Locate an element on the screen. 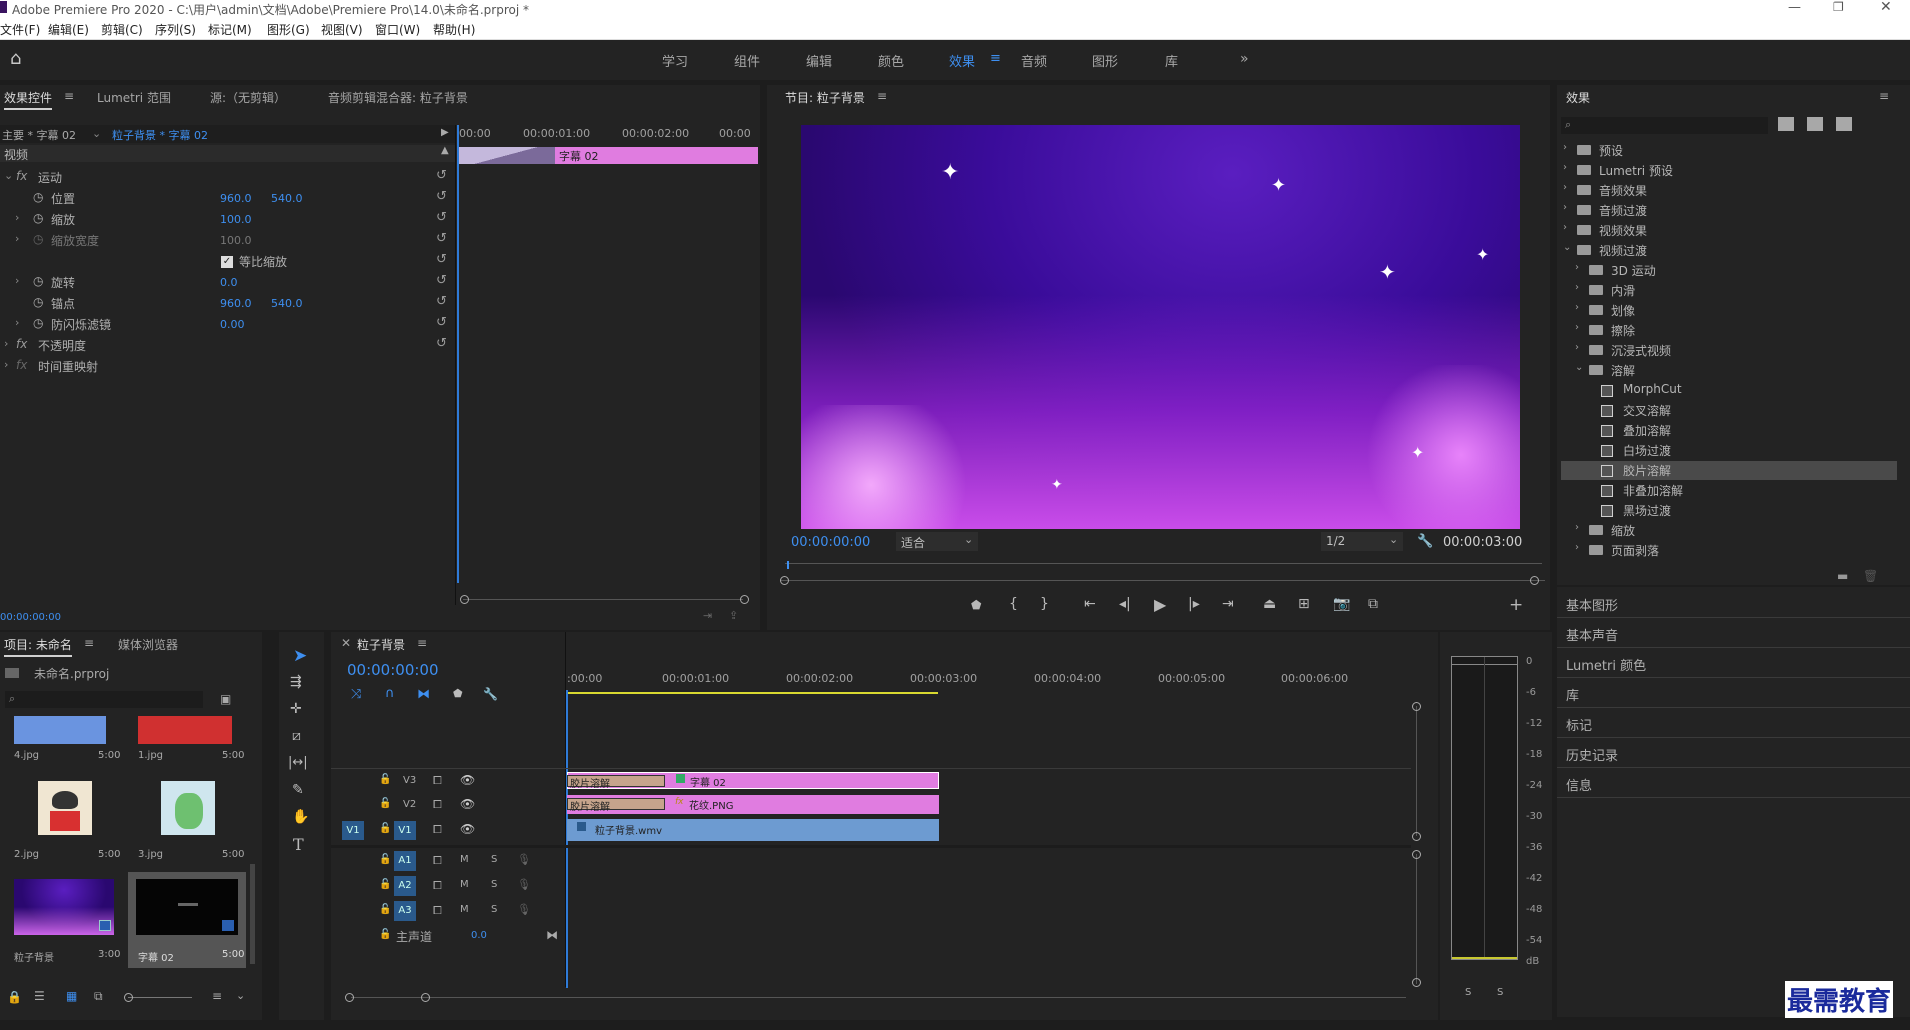 This screenshot has width=1910, height=1030. effects-panel-title: 效果 is located at coordinates (1578, 97).